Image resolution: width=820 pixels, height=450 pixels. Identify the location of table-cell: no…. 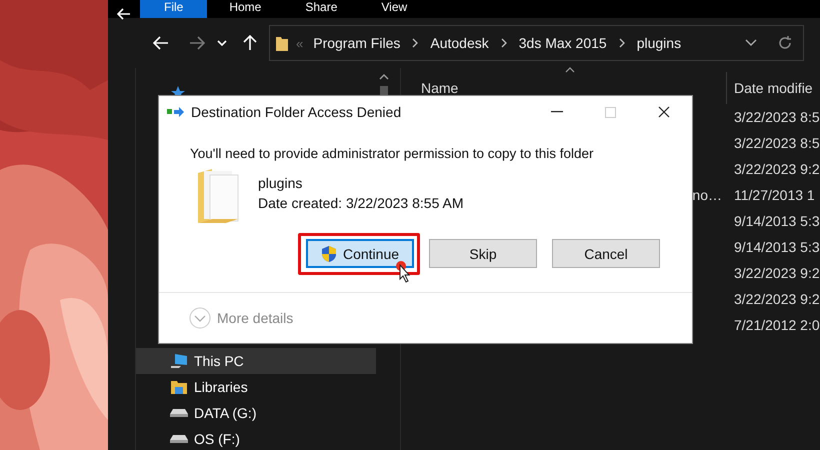
(707, 195).